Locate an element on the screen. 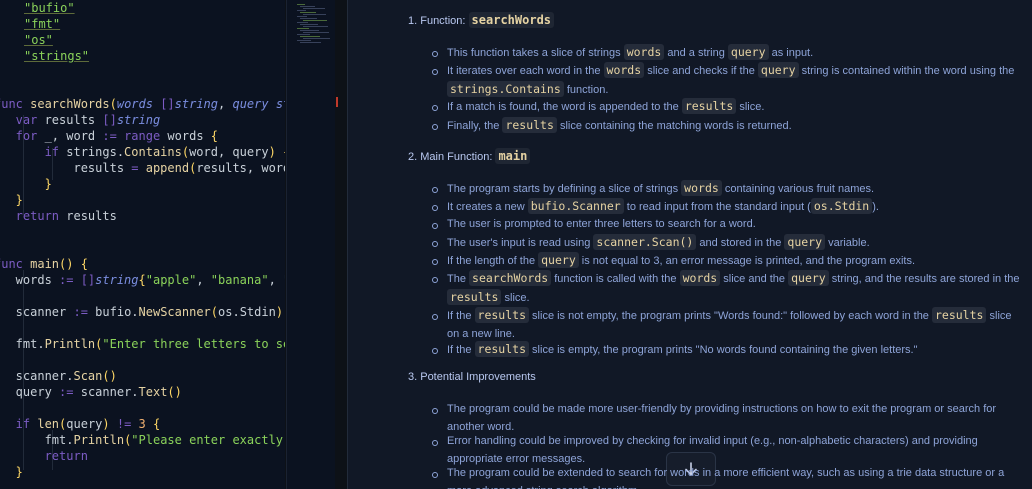 The image size is (1032, 489). code-token: Text is located at coordinates (153, 392).